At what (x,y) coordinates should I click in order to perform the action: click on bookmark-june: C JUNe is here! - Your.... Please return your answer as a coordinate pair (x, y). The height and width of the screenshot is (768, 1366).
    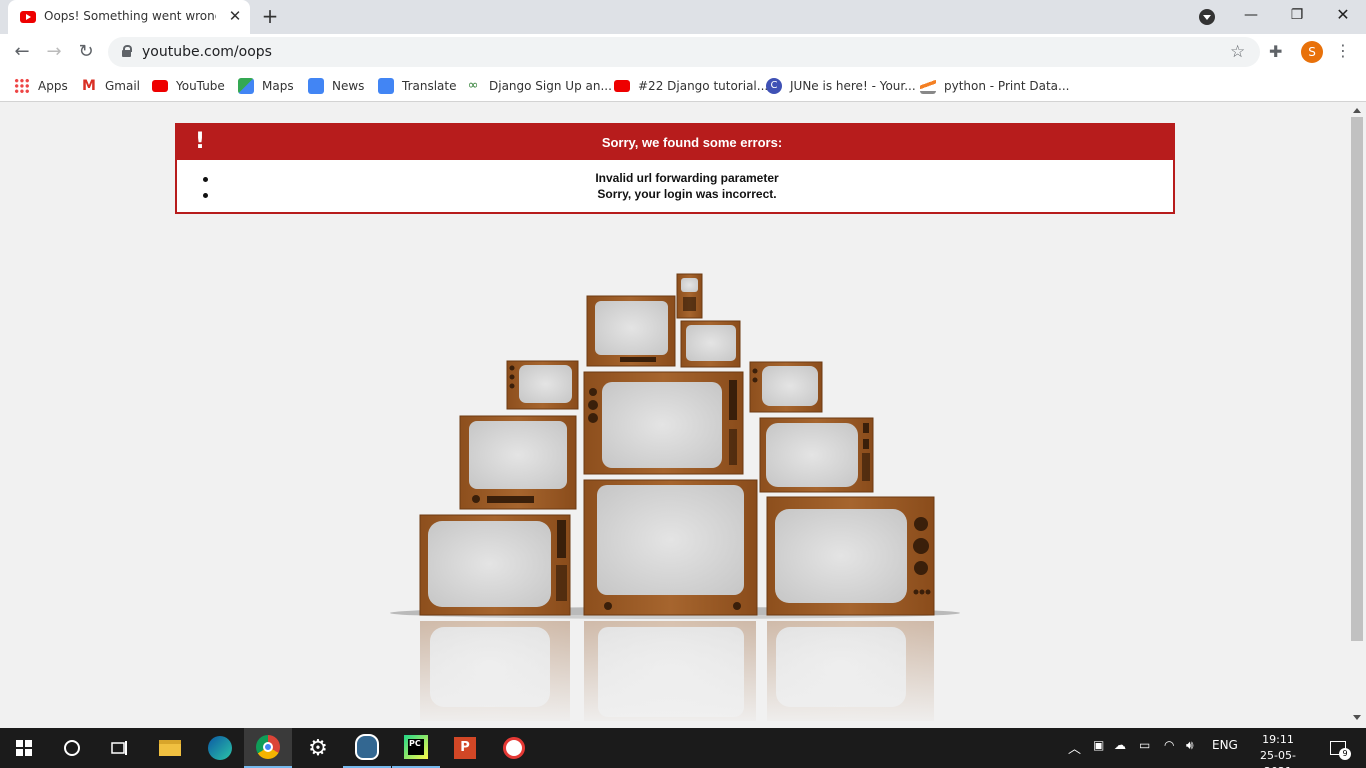
    Looking at the image, I should click on (841, 86).